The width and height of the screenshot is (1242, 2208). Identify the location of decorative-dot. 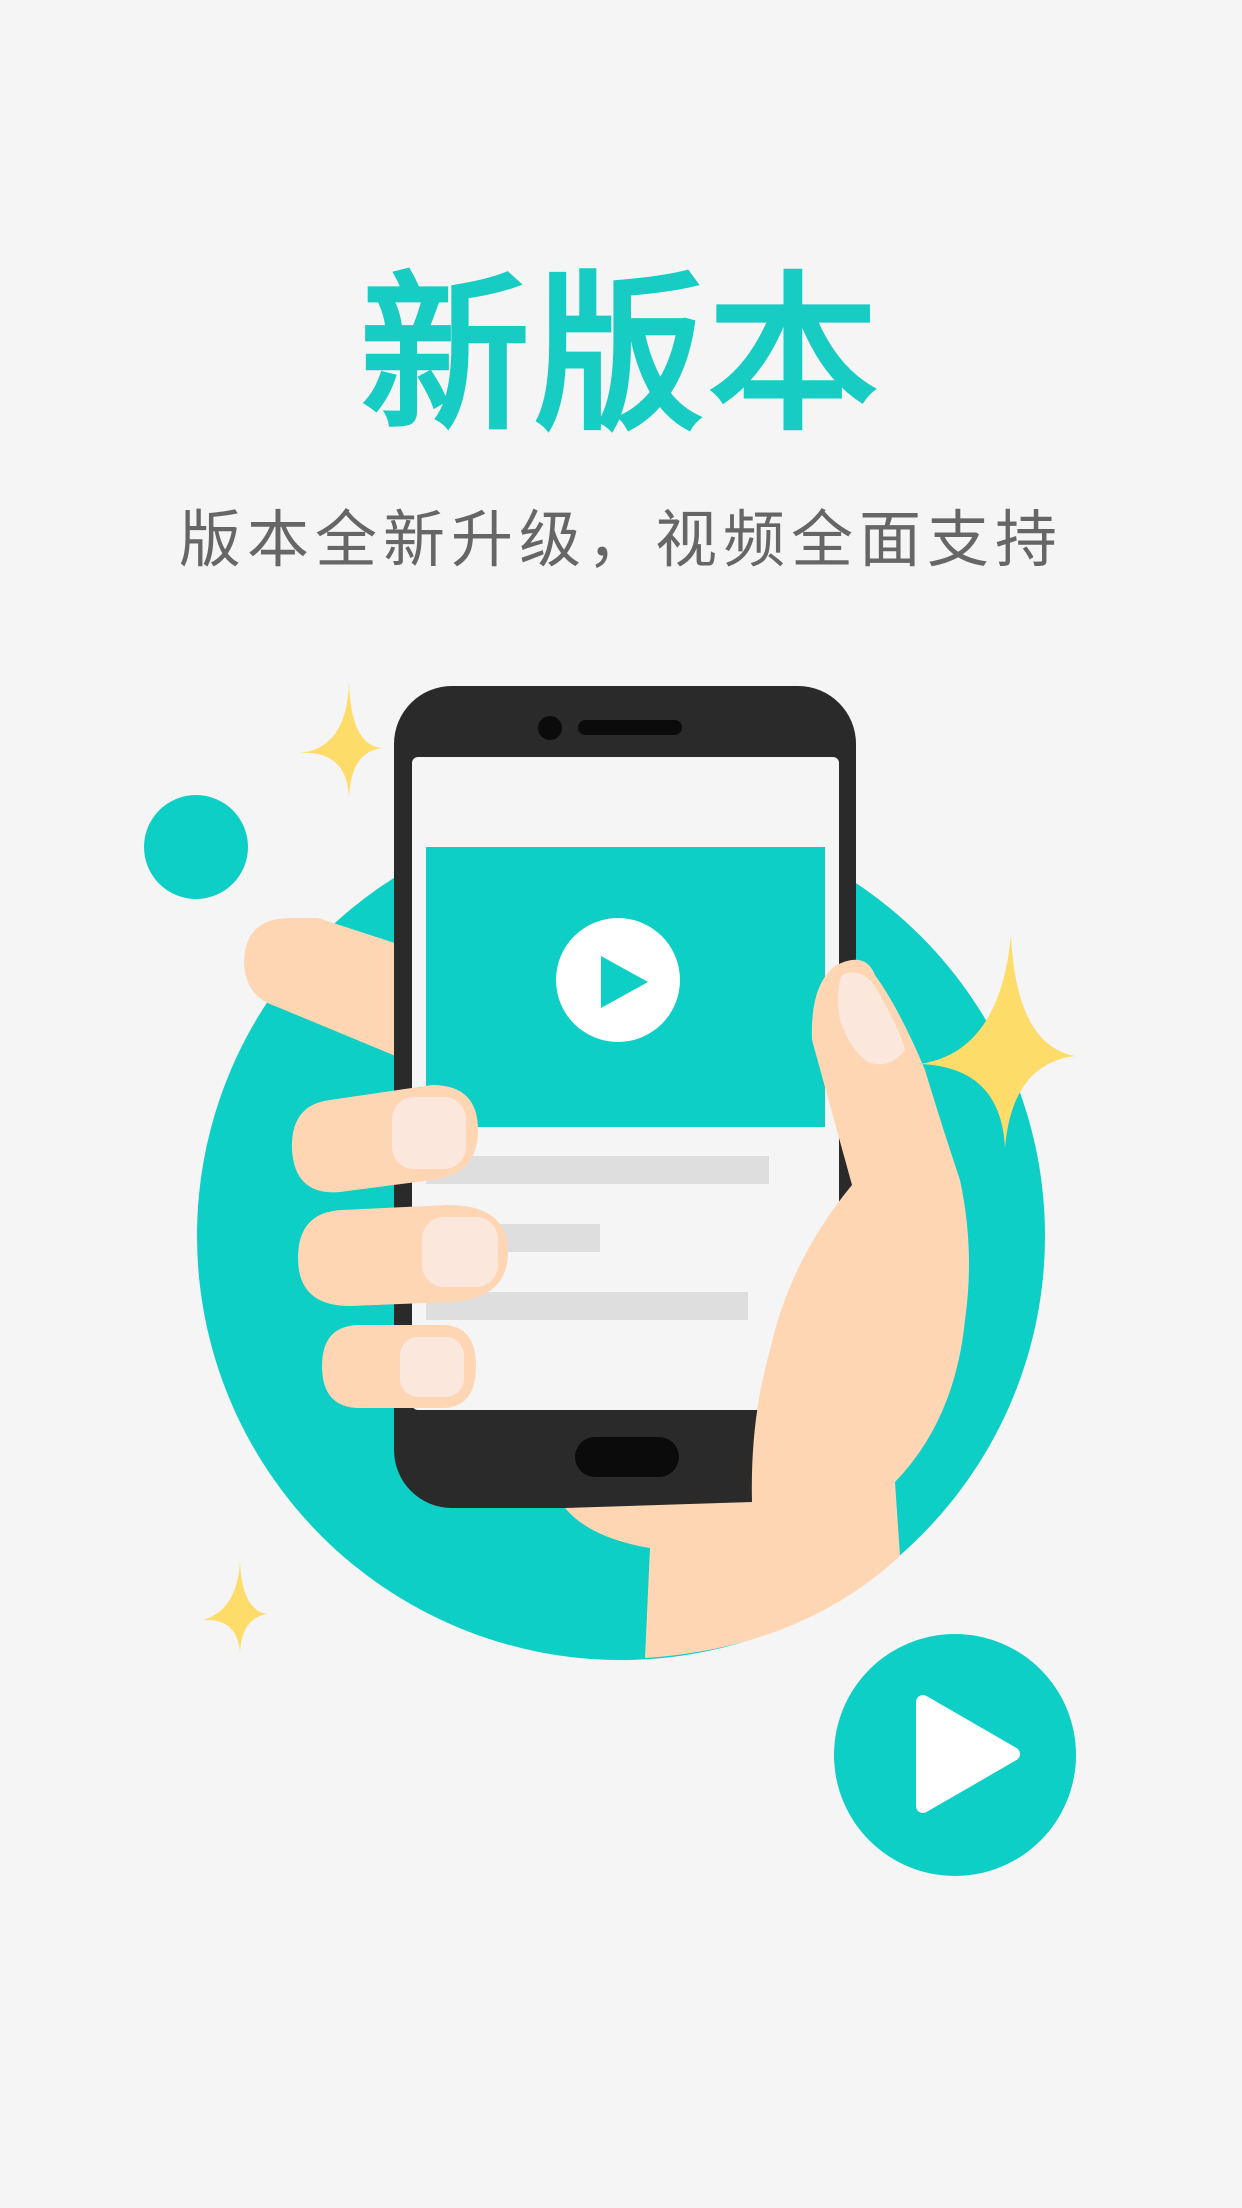
(196, 847).